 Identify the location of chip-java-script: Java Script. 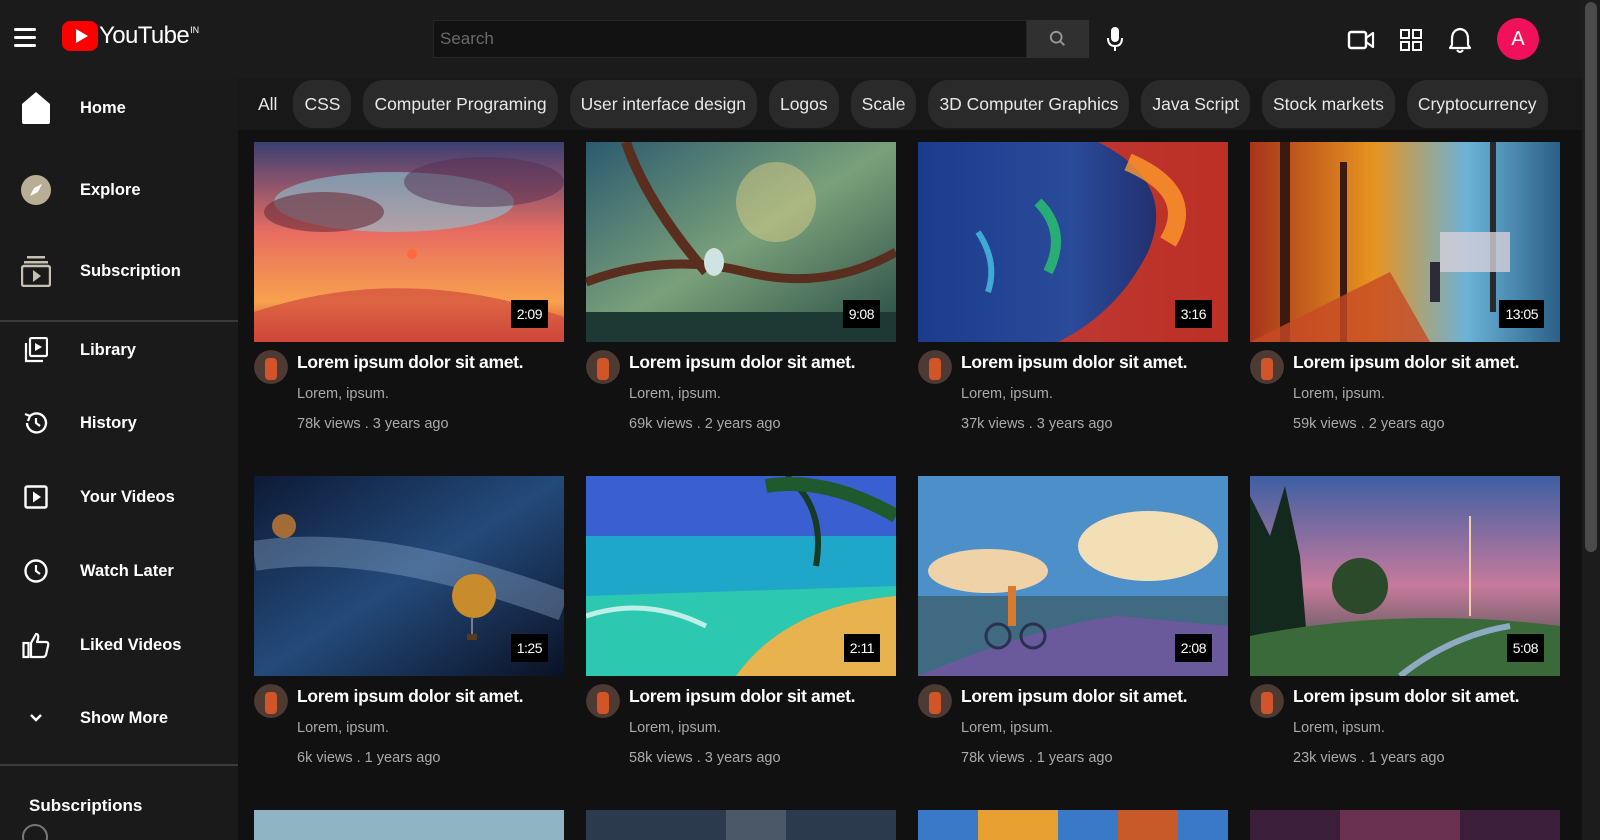
(1195, 104).